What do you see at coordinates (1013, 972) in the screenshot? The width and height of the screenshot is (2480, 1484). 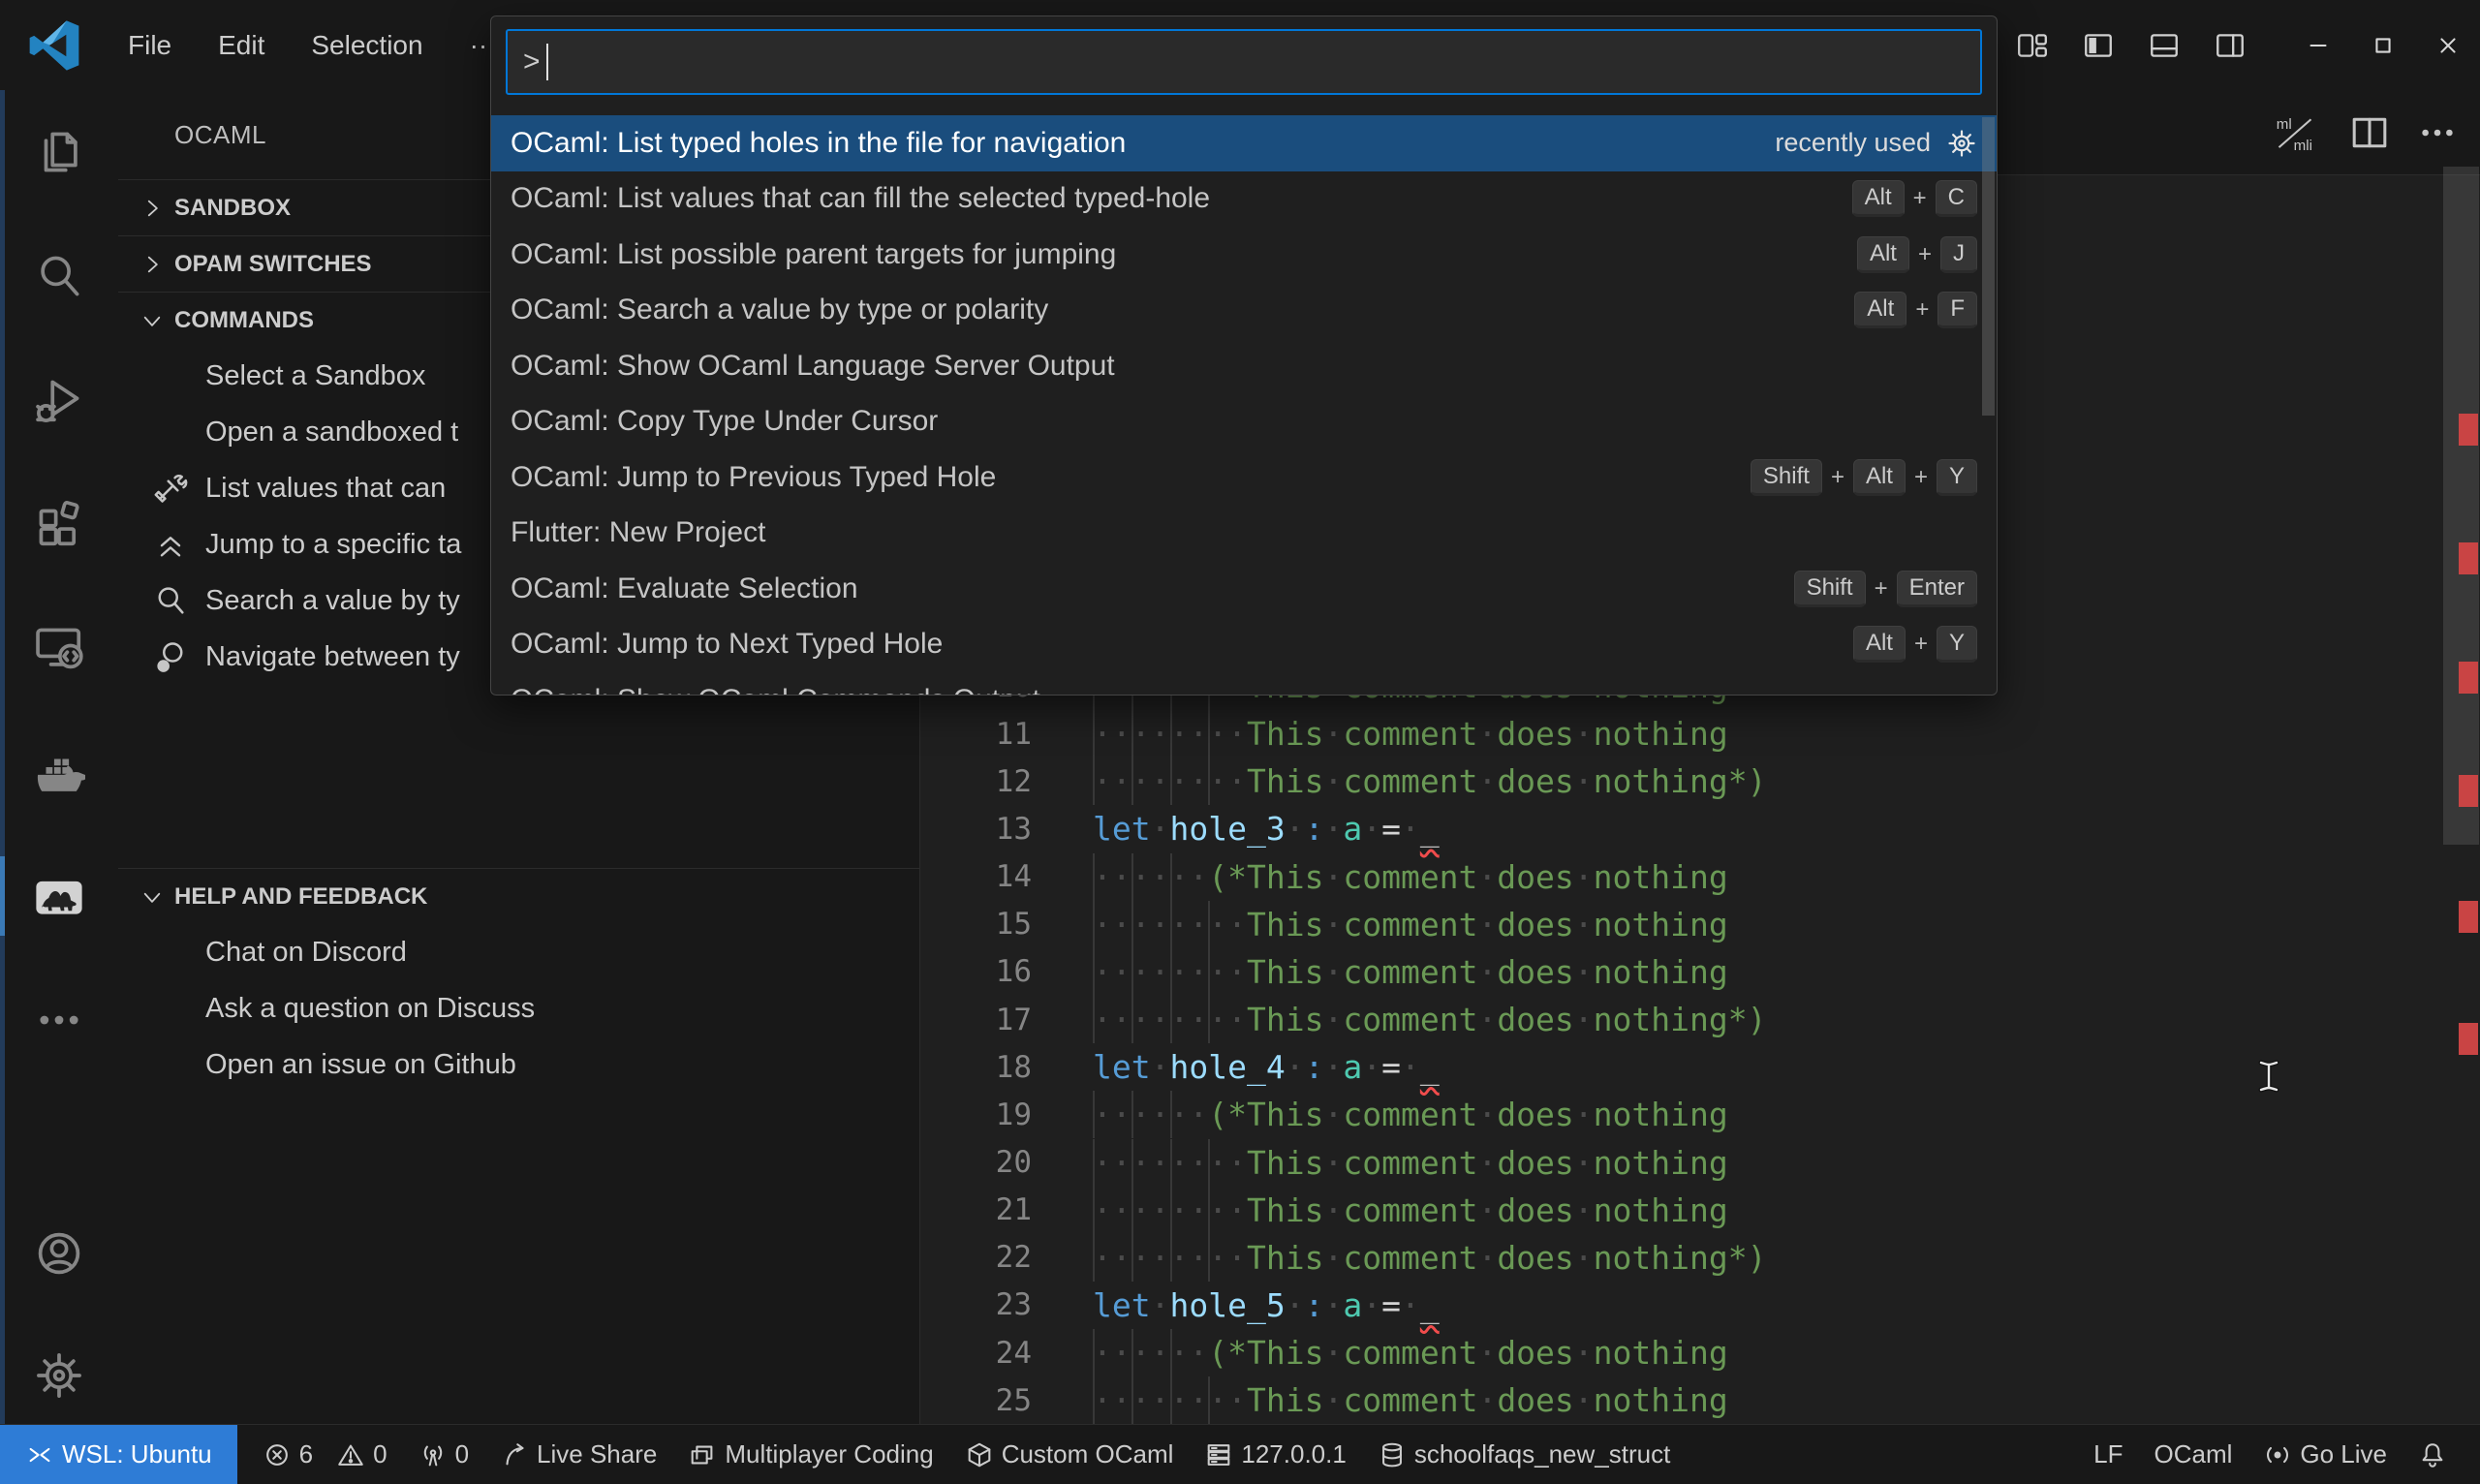 I see `line-number: 16` at bounding box center [1013, 972].